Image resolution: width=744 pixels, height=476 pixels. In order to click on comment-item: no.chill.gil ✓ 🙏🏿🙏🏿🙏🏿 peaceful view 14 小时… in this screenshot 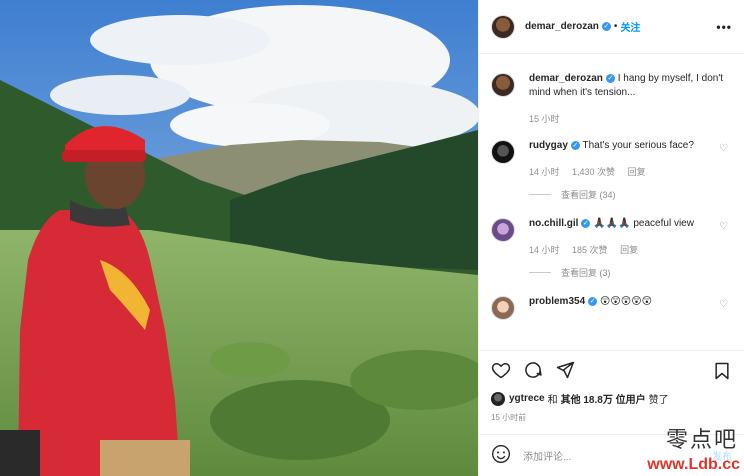, I will do `click(611, 236)`.